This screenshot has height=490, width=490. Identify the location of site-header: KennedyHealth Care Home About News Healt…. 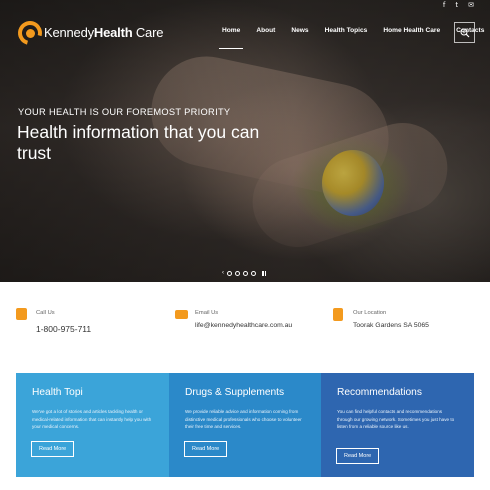
(245, 33).